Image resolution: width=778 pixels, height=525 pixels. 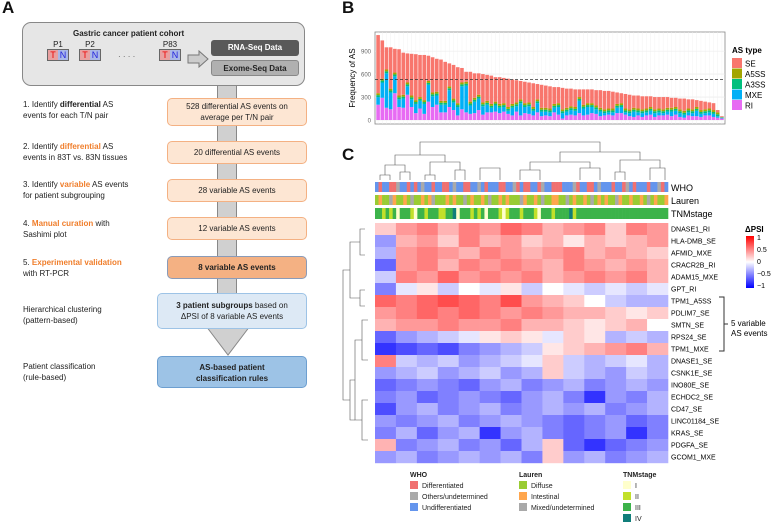 I want to click on row-label: CSNK1E_SE, so click(x=692, y=374).